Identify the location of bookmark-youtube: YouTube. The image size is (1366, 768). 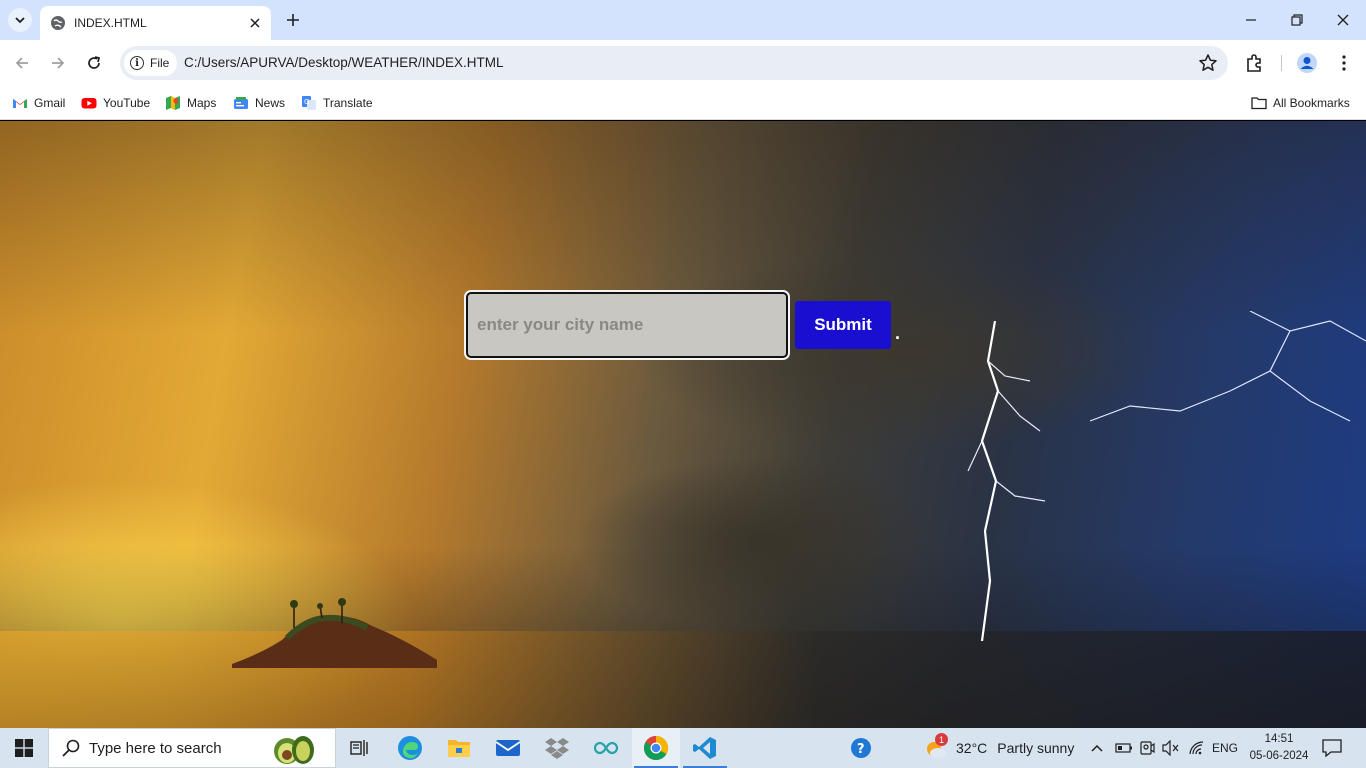
(115, 103).